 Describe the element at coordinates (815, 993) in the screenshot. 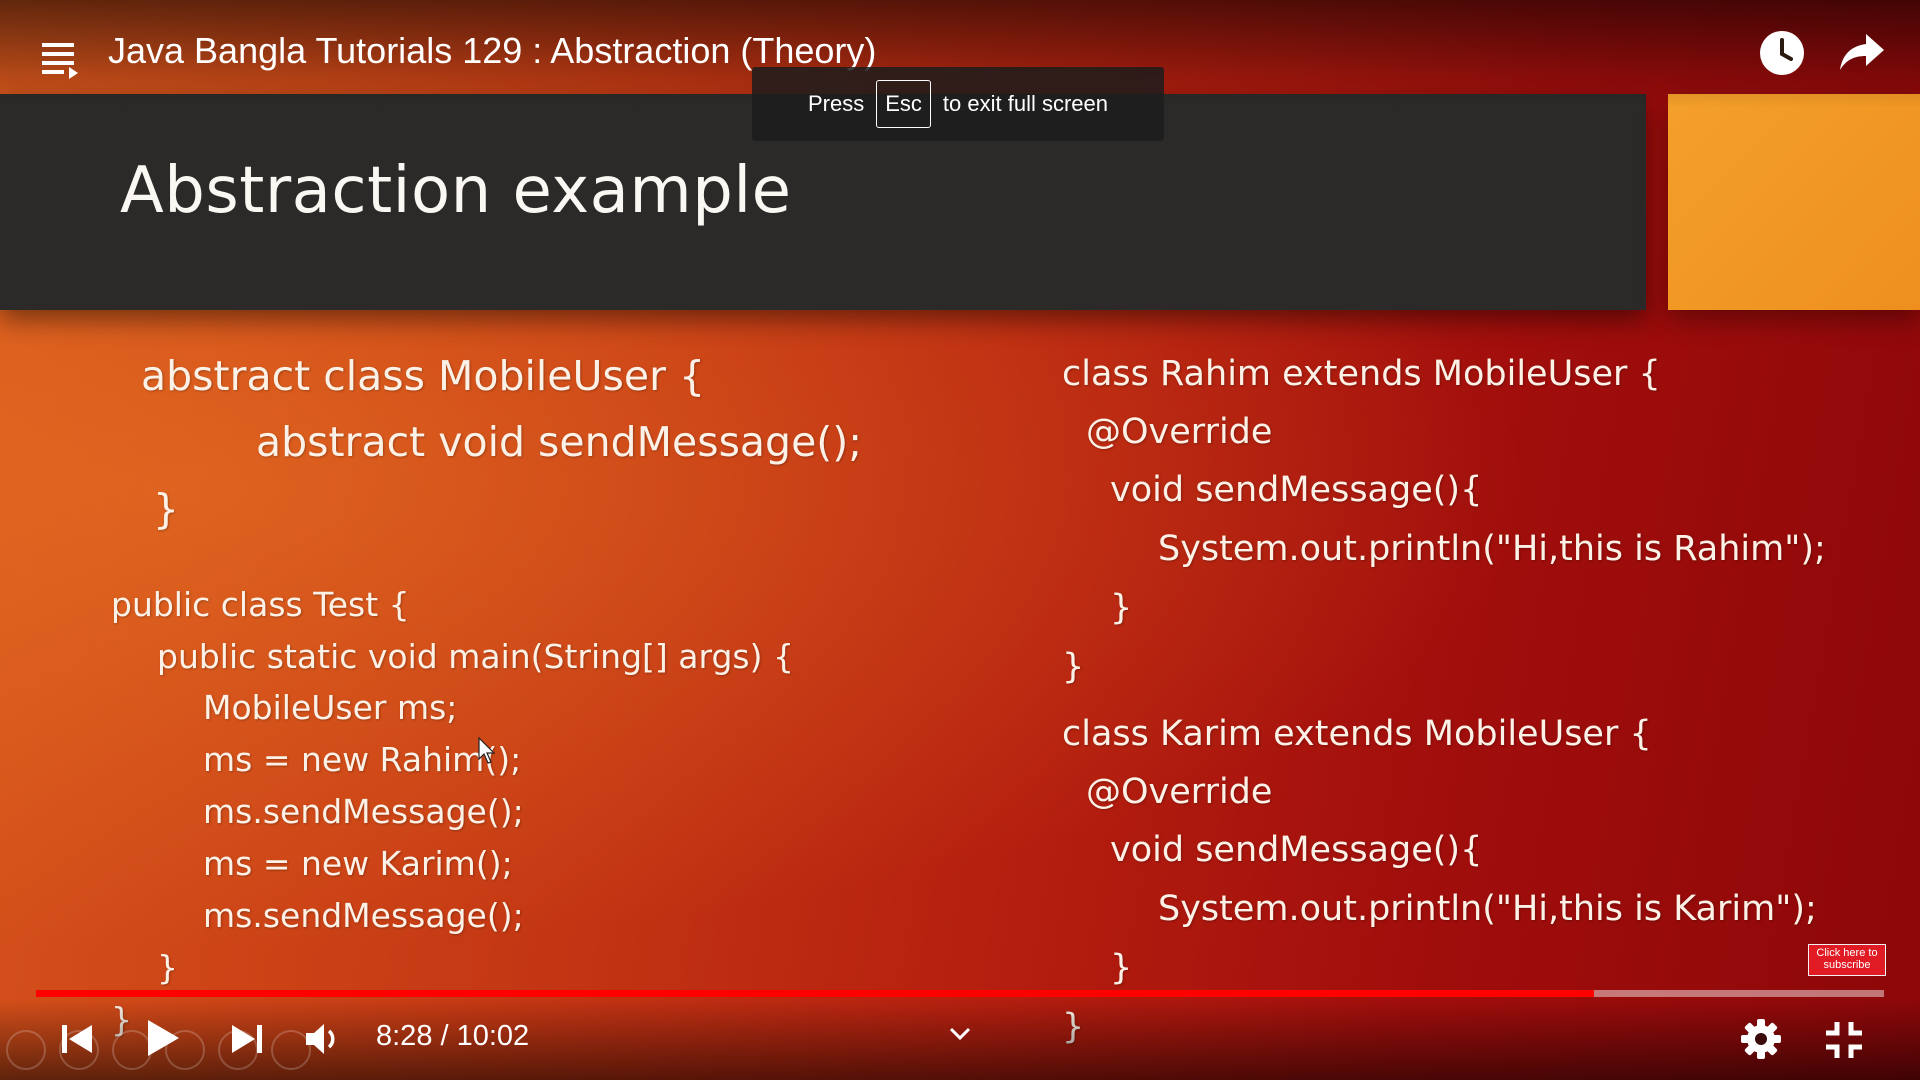

I see `progress-played` at that location.